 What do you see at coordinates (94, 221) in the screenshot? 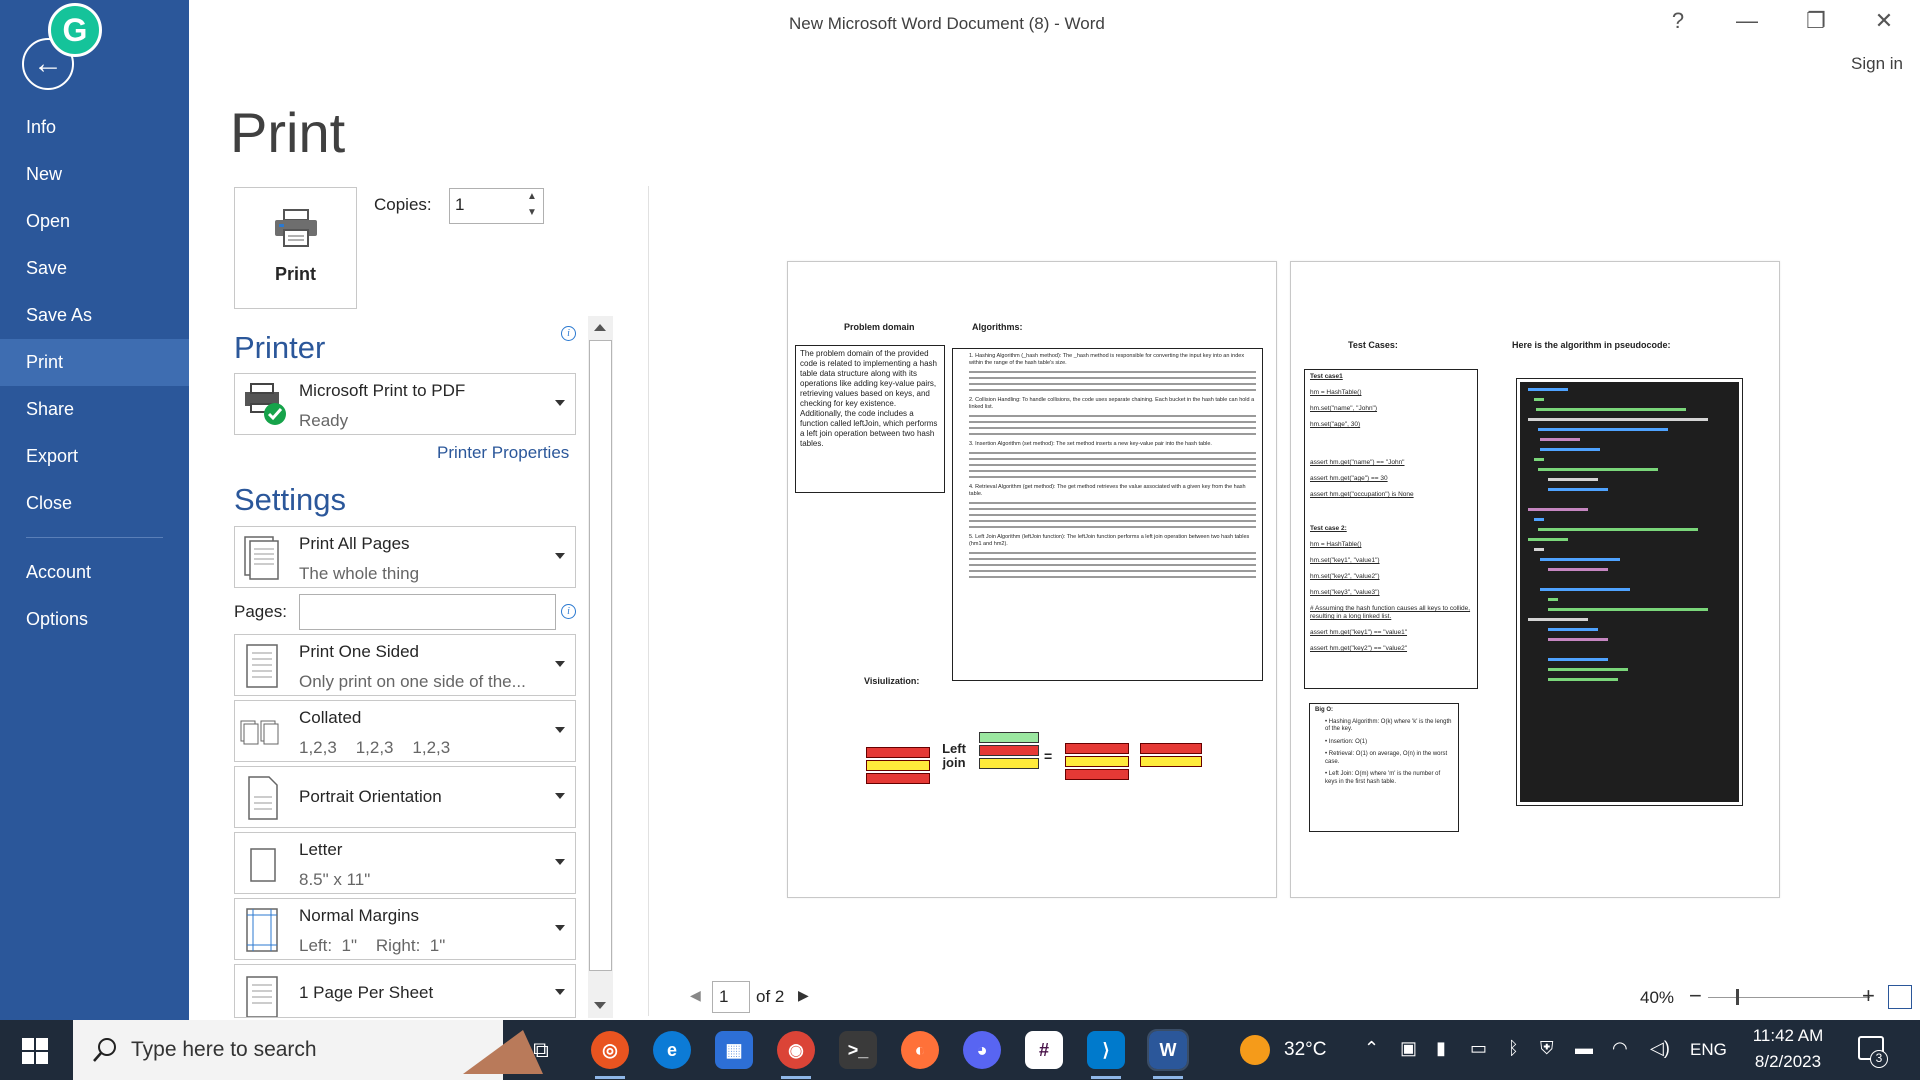
I see `sidebar-item-open: Open` at bounding box center [94, 221].